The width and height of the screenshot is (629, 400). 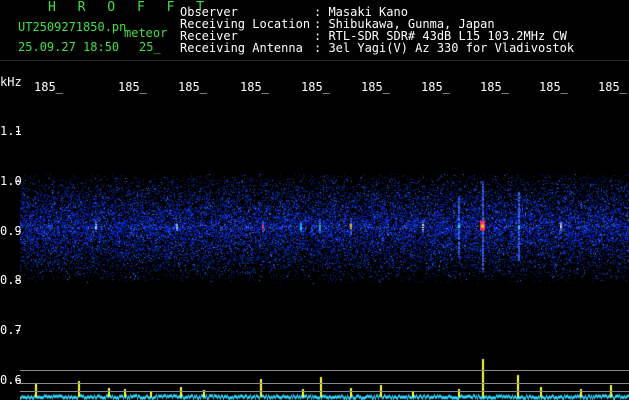 I want to click on info-value-antenna: : 3el Yagi(V) Az 330 for Vladivostok, so click(x=444, y=48).